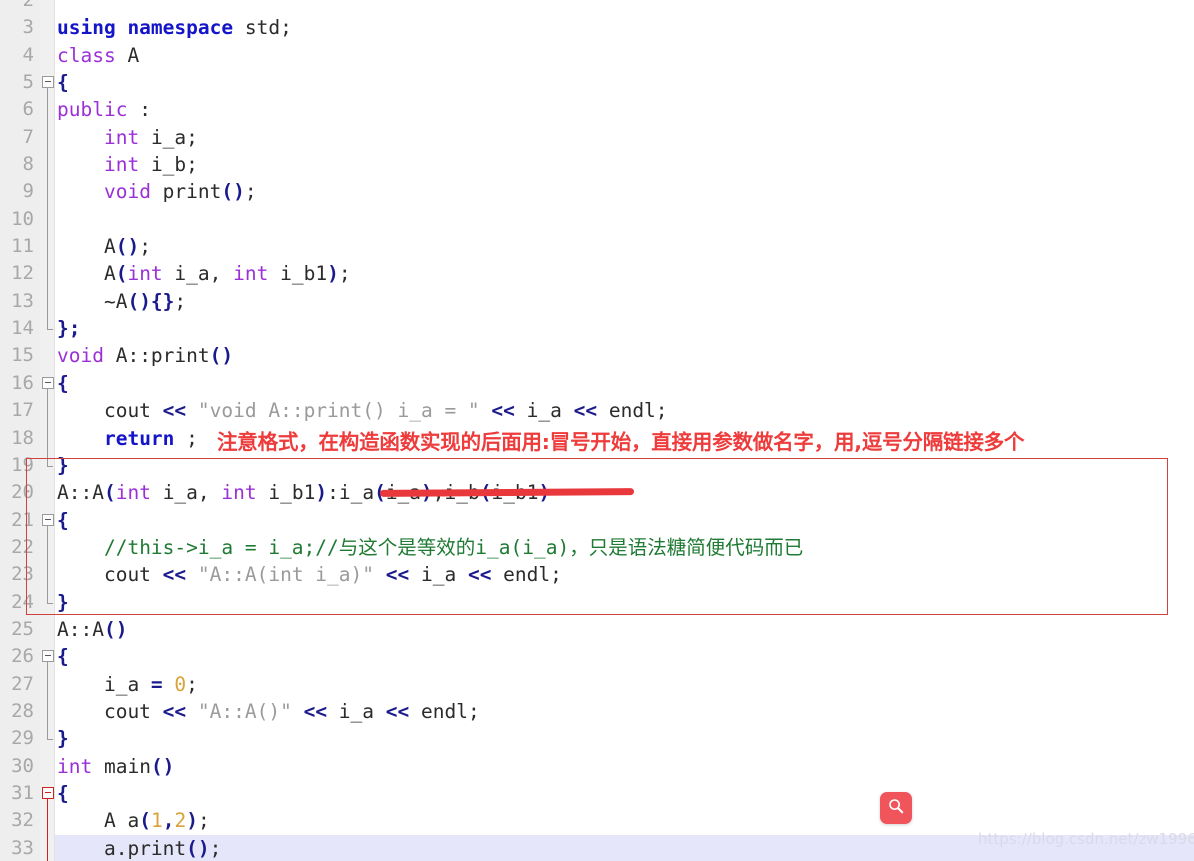 This screenshot has height=861, width=1194. I want to click on line-number: 18, so click(22, 437).